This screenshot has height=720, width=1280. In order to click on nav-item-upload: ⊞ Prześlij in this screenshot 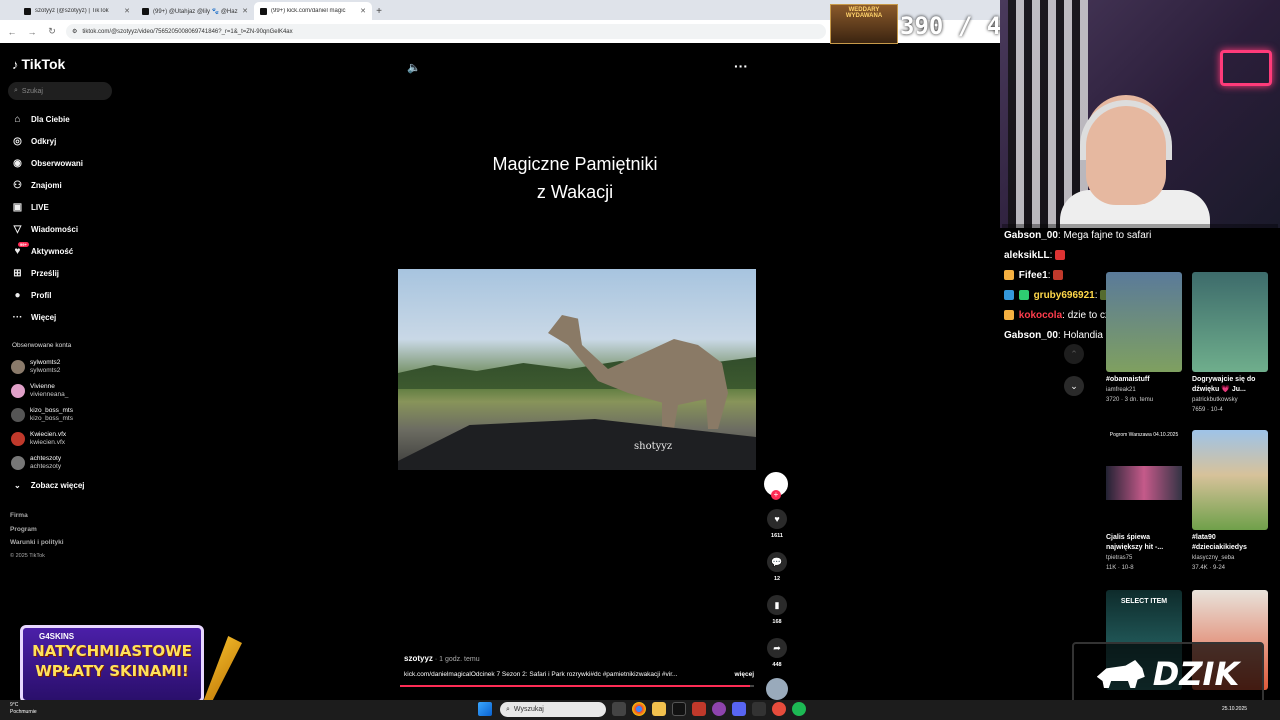, I will do `click(62, 273)`.